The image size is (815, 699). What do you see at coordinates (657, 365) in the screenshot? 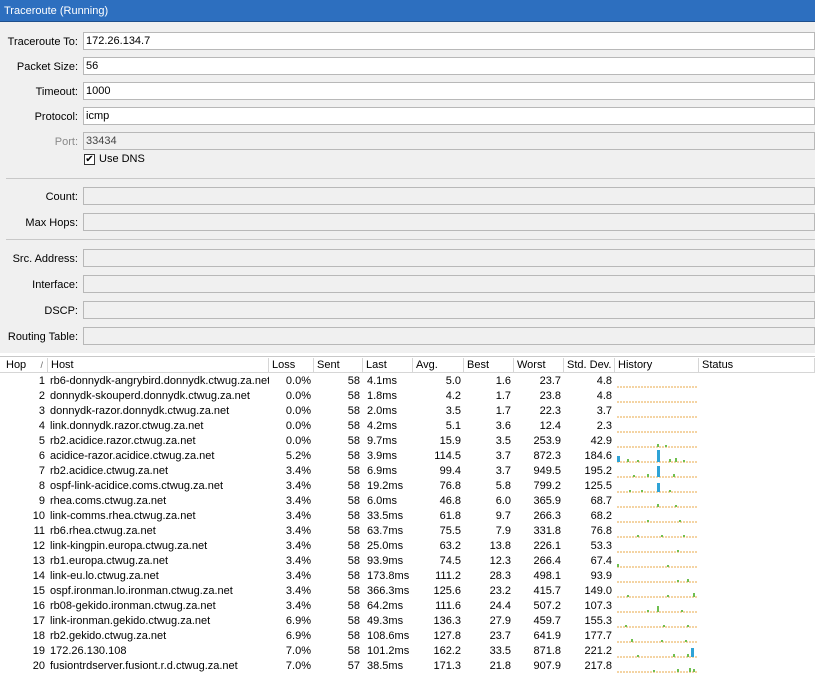
I see `column-header-history: History` at bounding box center [657, 365].